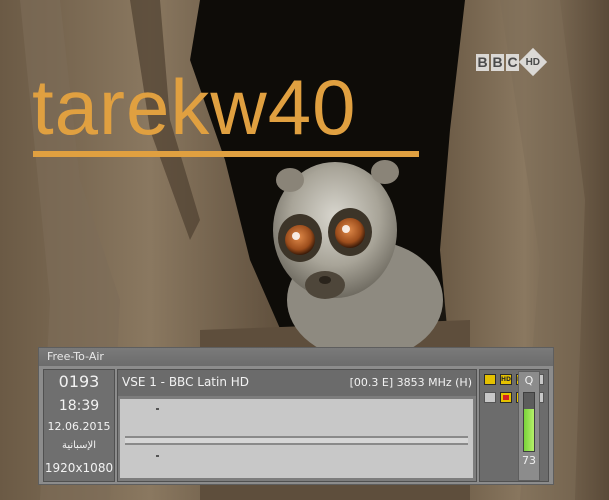  I want to click on hd-logo-badge: HD, so click(533, 62).